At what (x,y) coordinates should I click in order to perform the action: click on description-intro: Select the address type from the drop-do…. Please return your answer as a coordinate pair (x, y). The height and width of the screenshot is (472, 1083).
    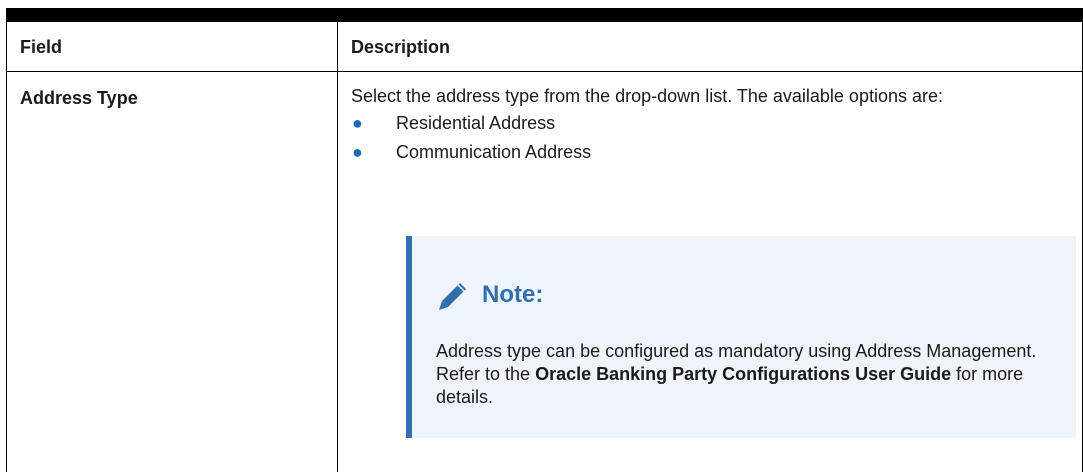
    Looking at the image, I should click on (647, 96).